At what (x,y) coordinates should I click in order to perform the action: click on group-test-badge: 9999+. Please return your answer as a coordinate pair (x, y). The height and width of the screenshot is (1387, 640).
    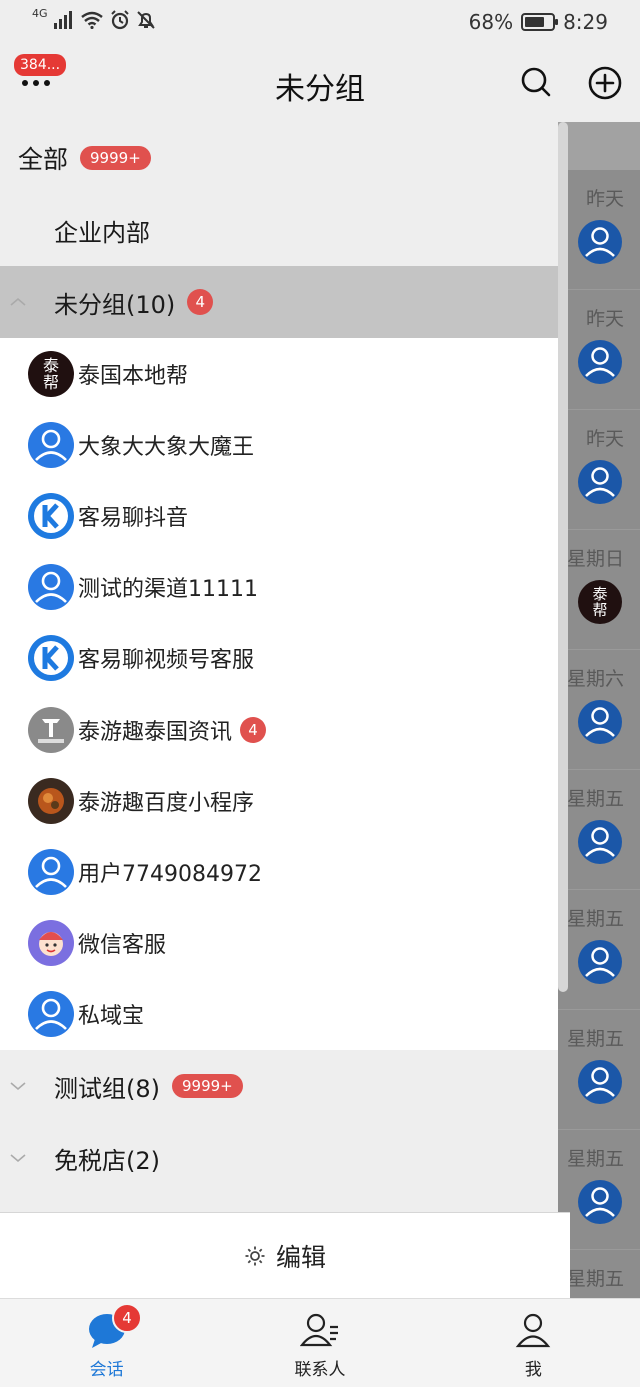
    Looking at the image, I should click on (207, 1086).